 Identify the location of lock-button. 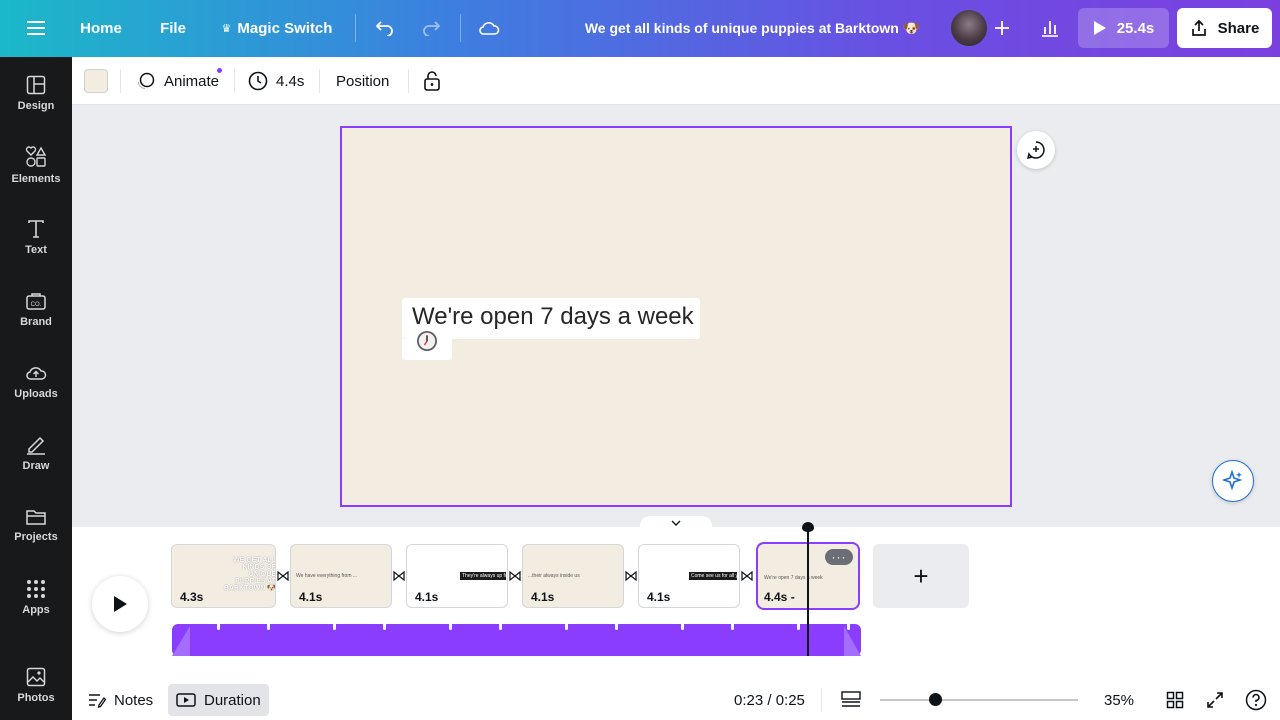
(432, 81).